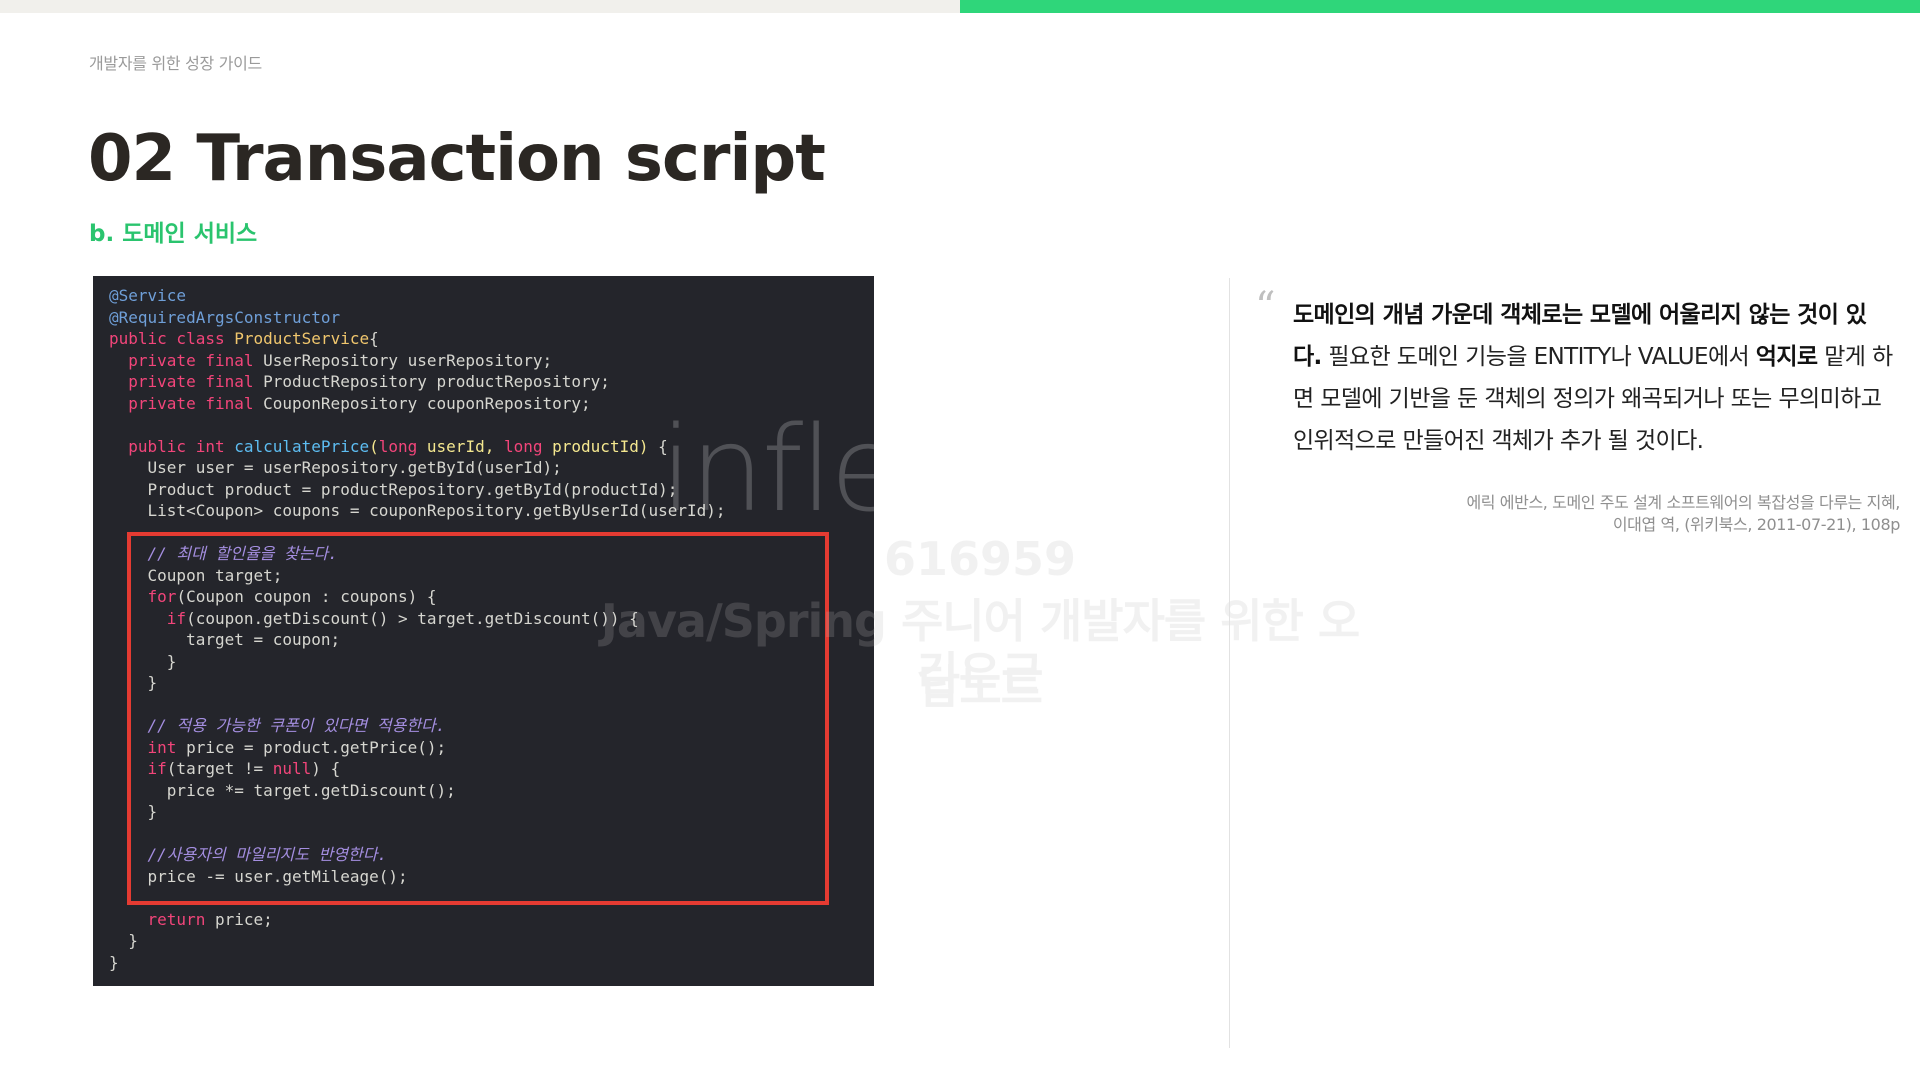 Image resolution: width=1920 pixels, height=1080 pixels. I want to click on quote-mark-icon: “, so click(1265, 307).